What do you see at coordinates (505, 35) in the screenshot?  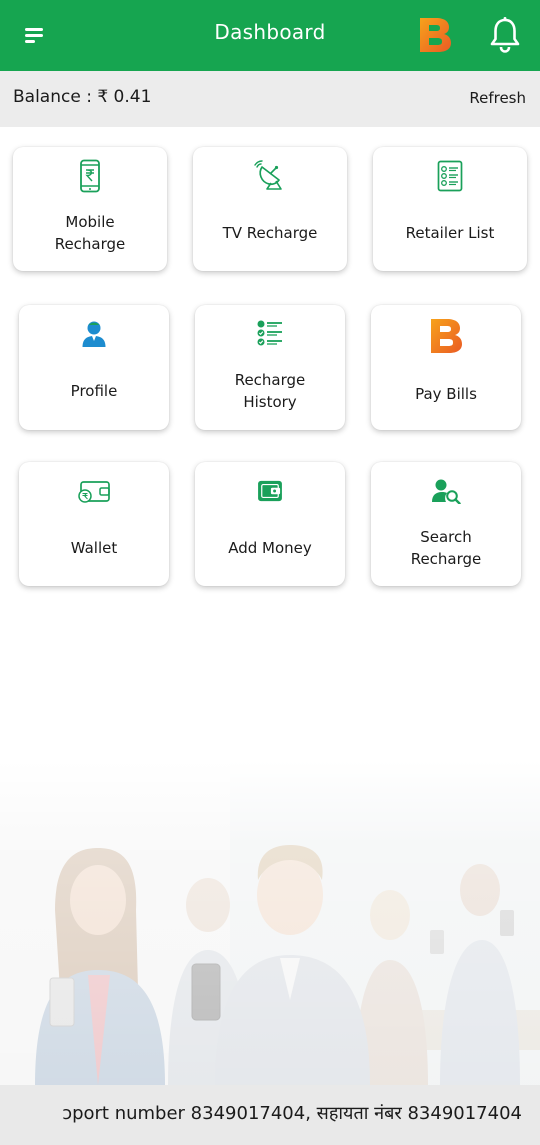 I see `bell-icon` at bounding box center [505, 35].